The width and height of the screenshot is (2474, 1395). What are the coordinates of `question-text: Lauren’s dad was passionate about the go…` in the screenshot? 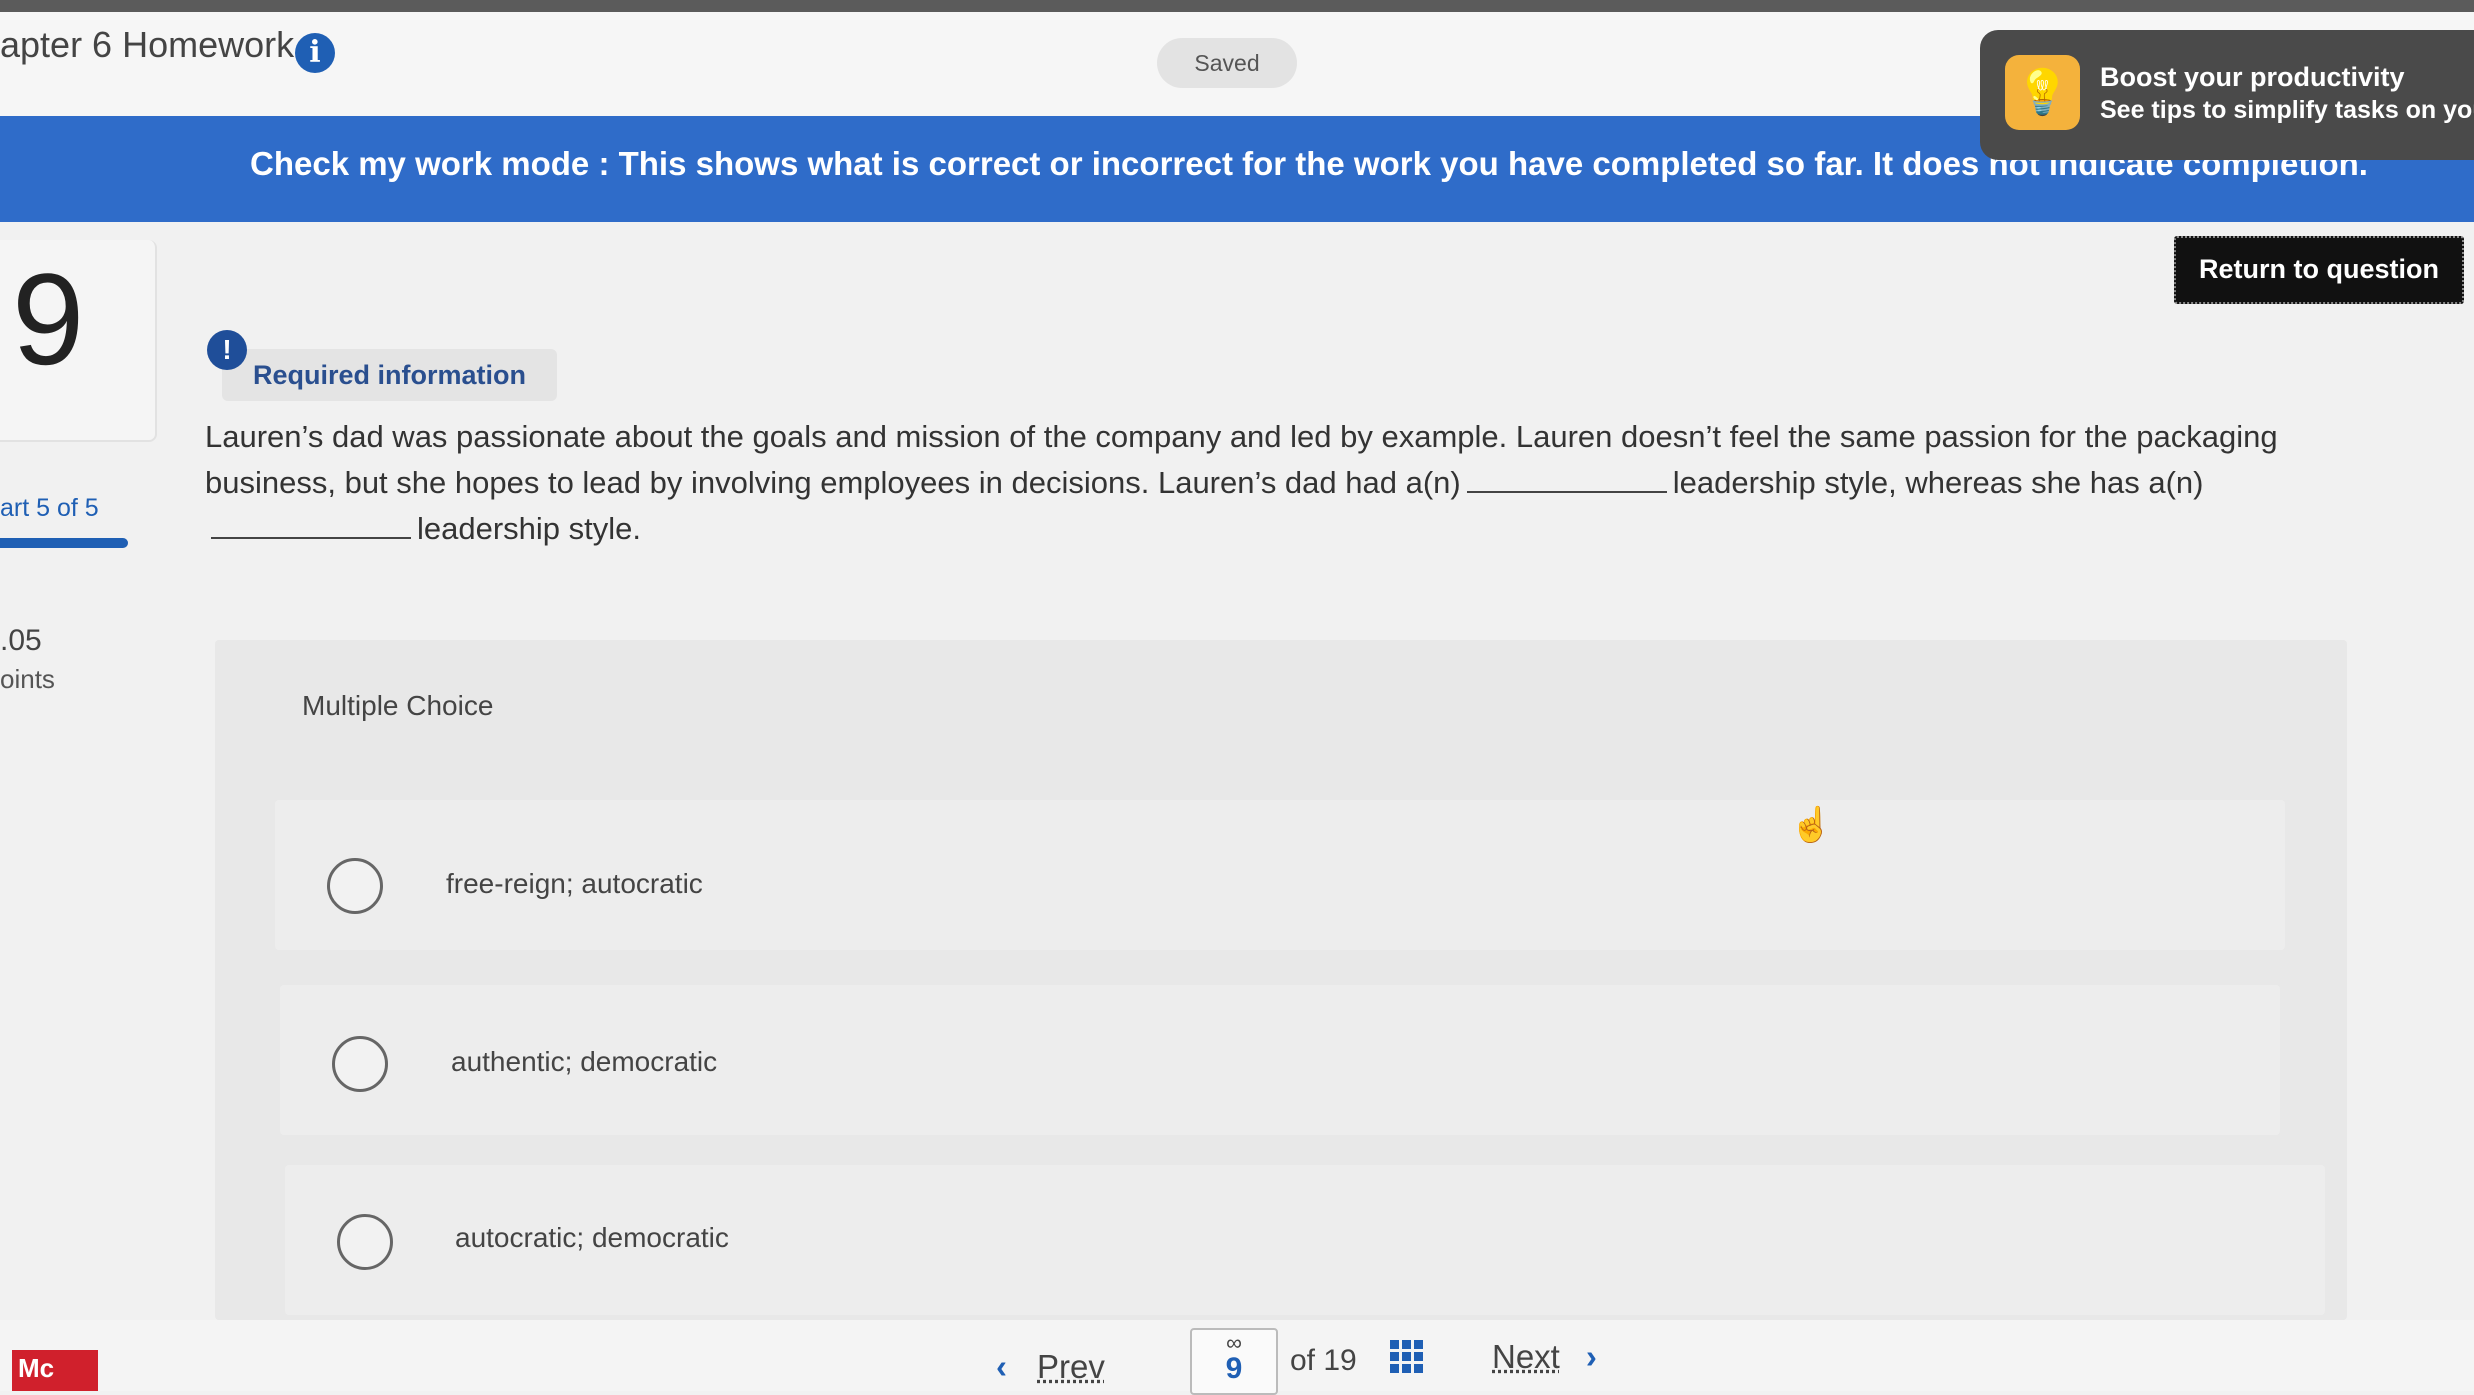 It's located at (1280, 483).